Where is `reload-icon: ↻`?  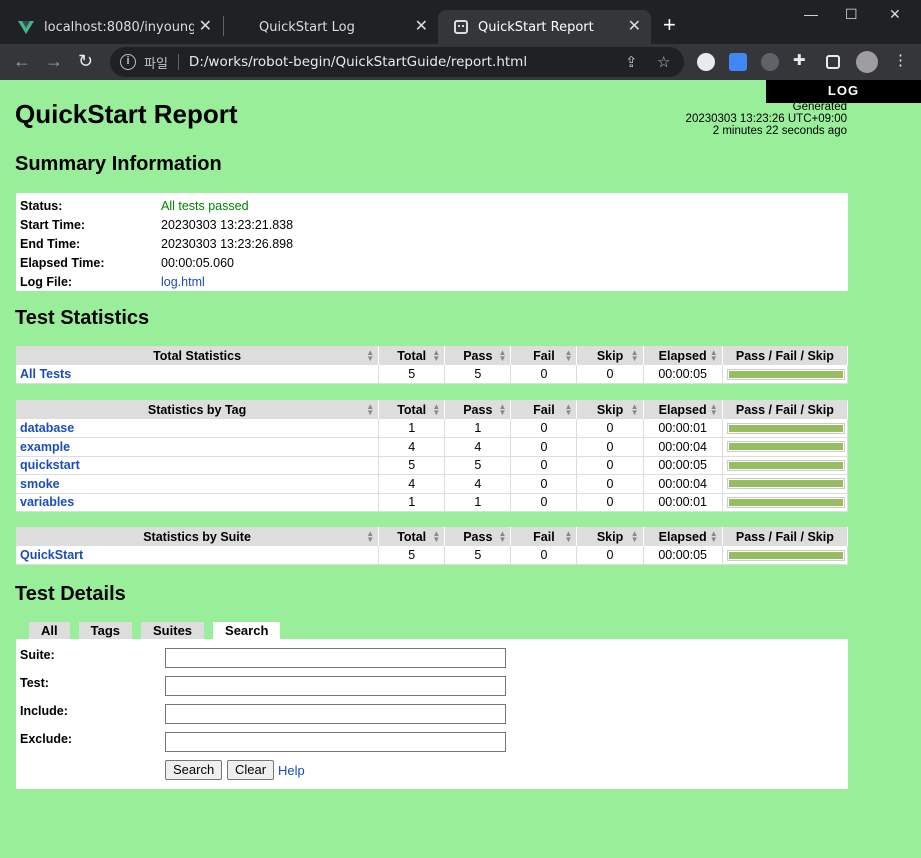
reload-icon: ↻ is located at coordinates (85, 61).